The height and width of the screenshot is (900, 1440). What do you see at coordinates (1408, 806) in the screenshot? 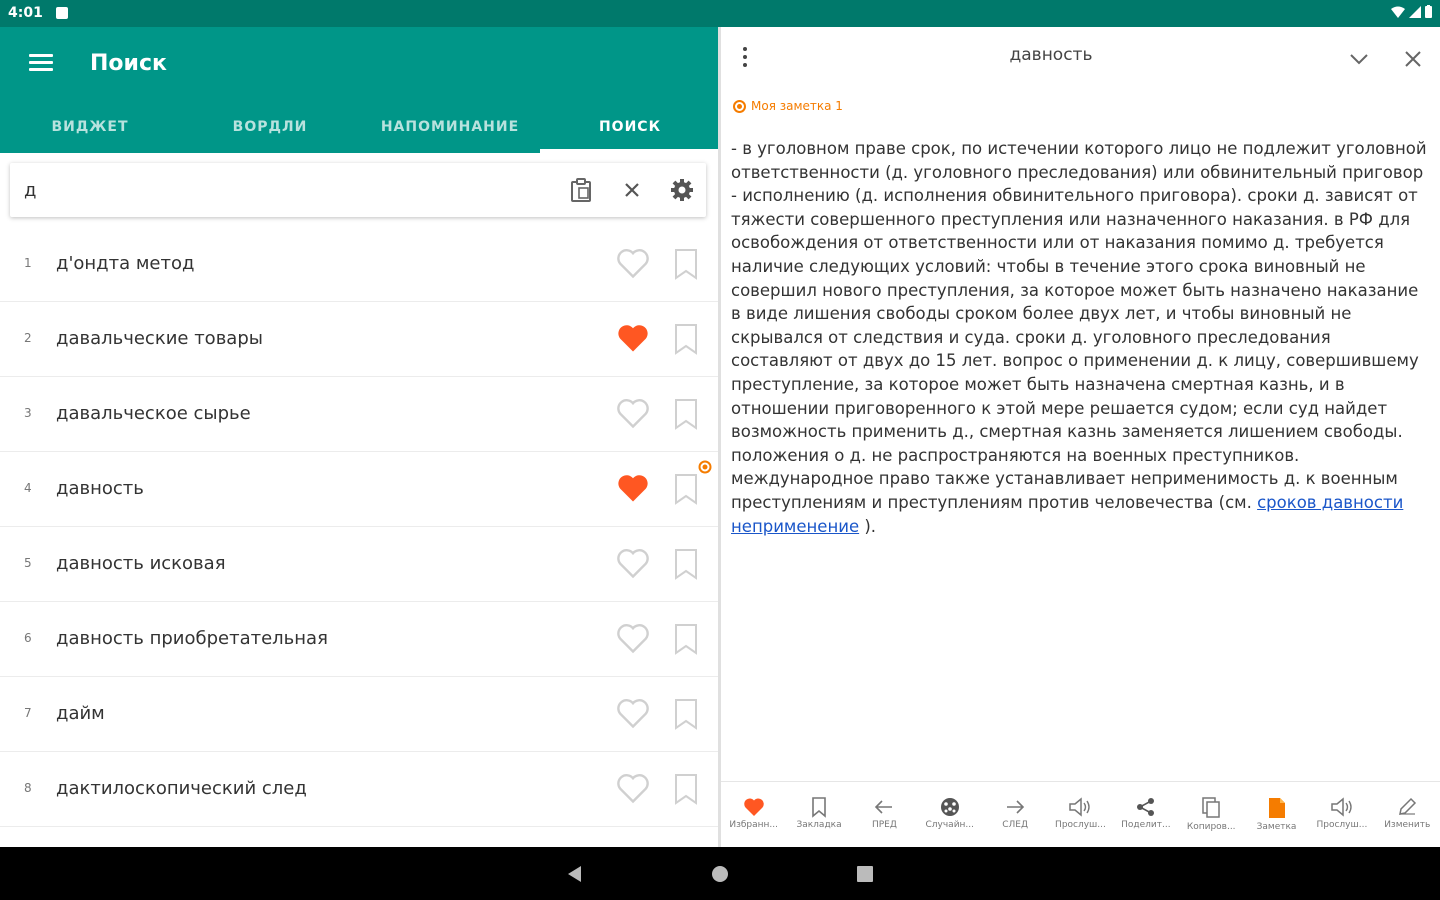
I see `pencil-icon` at bounding box center [1408, 806].